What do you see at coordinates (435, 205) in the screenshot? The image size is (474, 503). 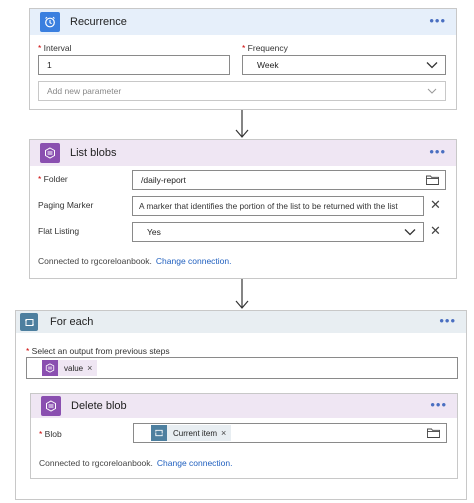 I see `clear-paging-marker-button: ✕` at bounding box center [435, 205].